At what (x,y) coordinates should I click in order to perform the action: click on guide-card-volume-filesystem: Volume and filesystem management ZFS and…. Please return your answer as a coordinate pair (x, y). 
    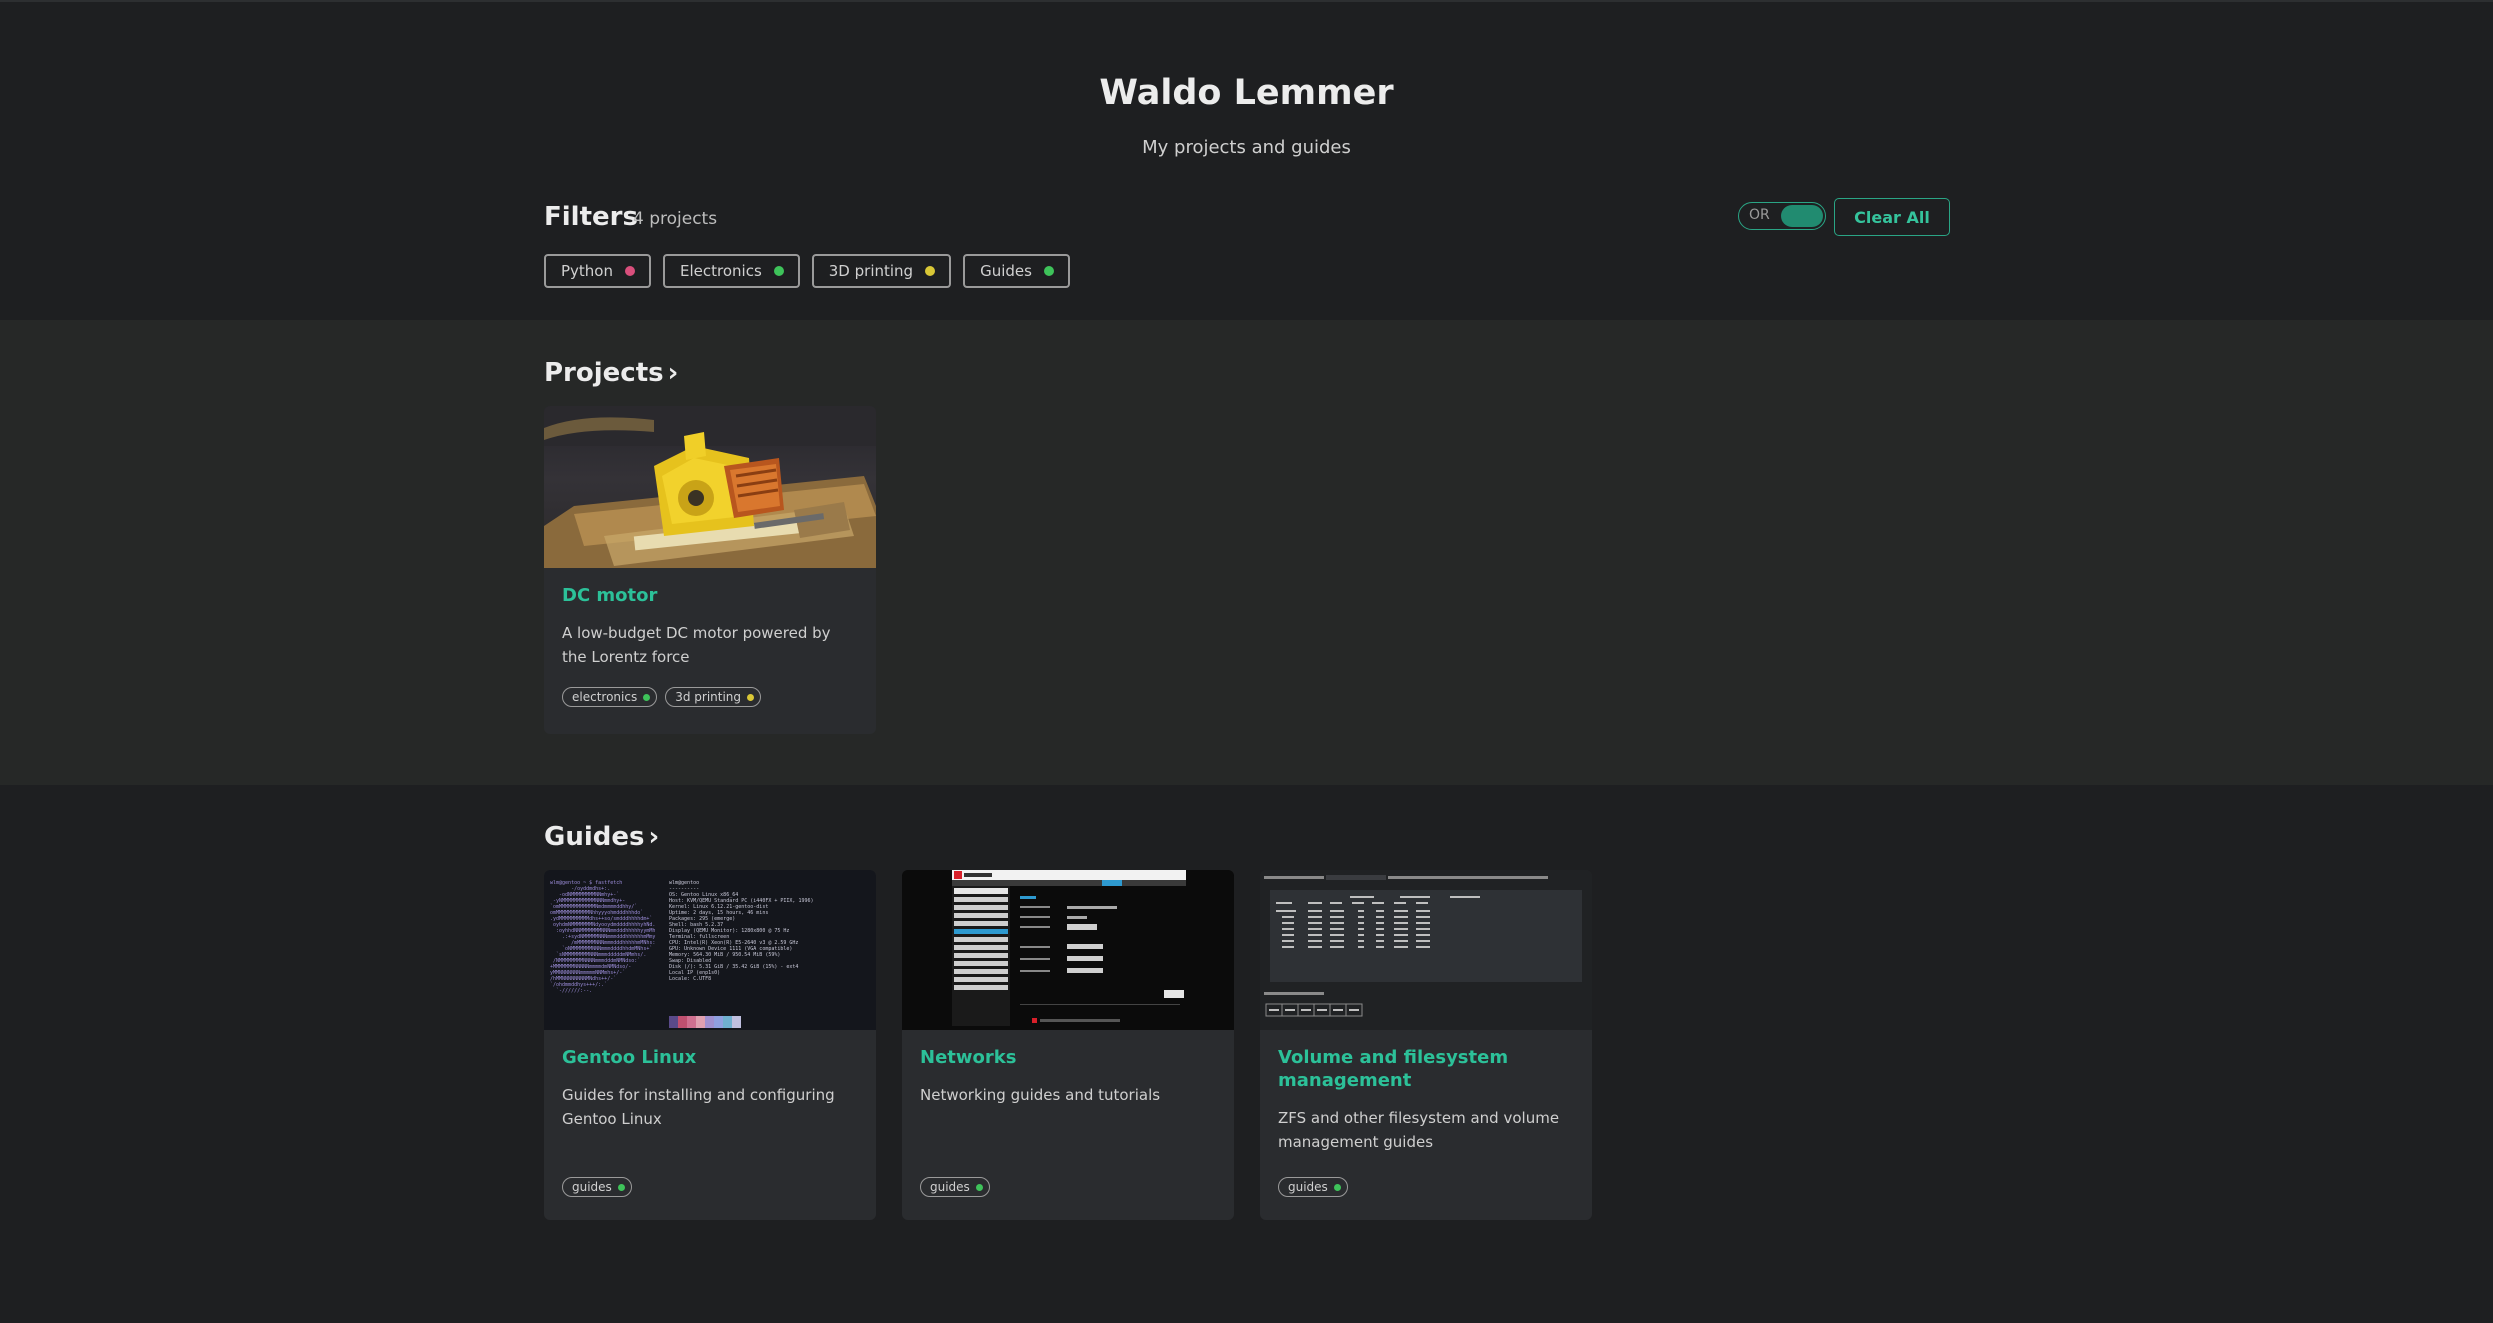
    Looking at the image, I should click on (1426, 1045).